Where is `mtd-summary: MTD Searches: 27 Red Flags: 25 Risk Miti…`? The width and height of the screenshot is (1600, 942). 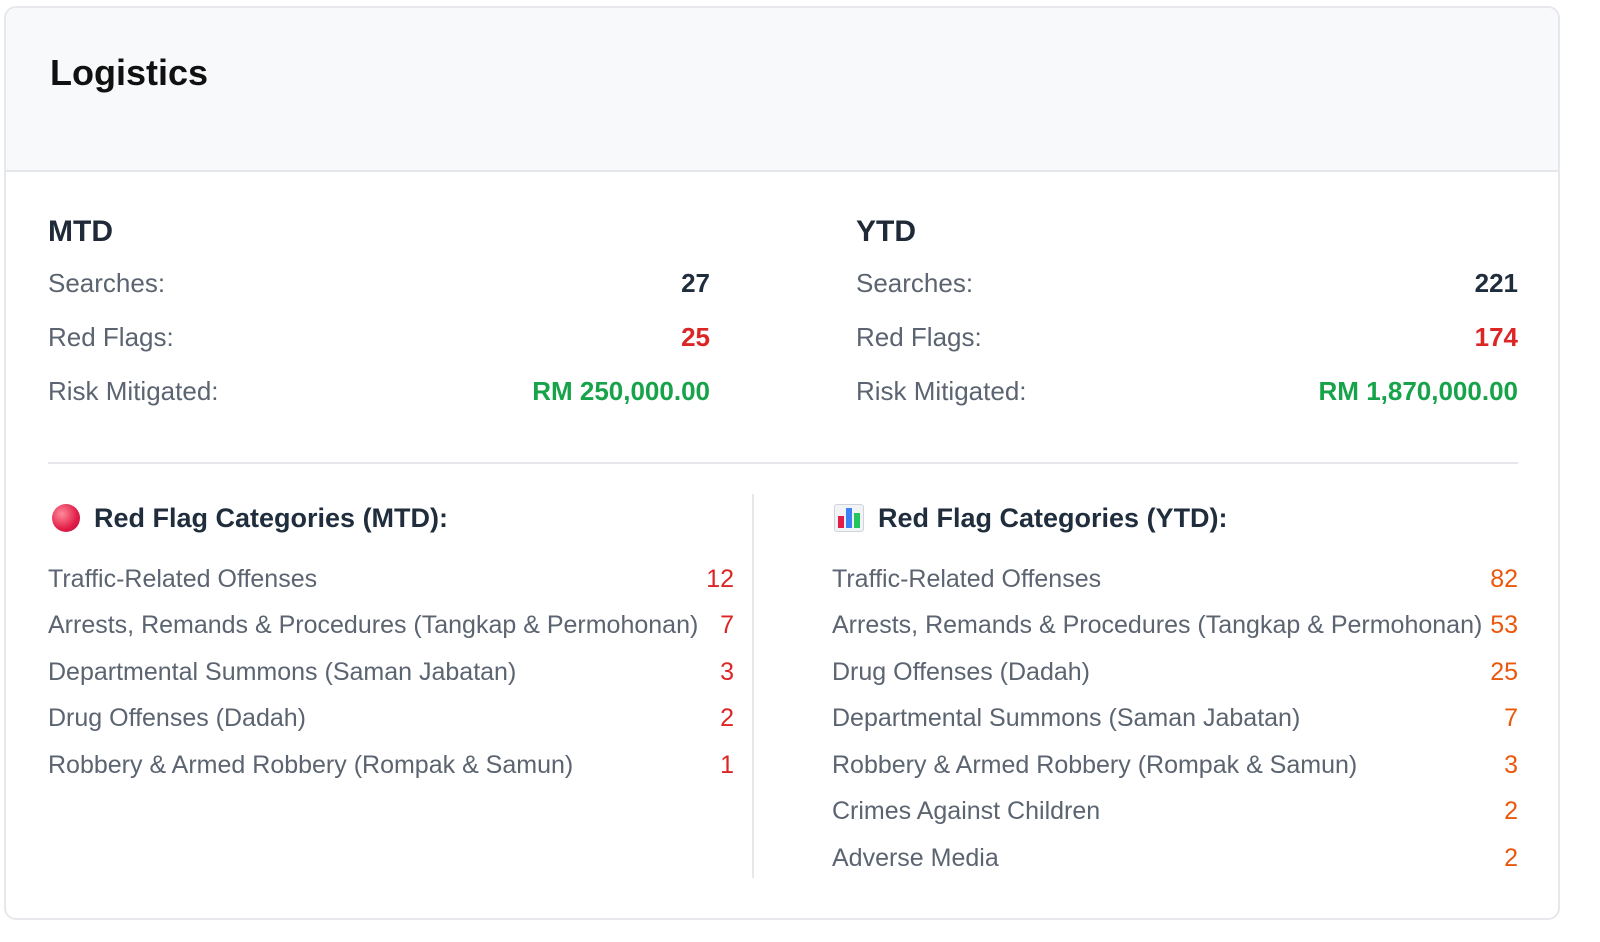 mtd-summary: MTD Searches: 27 Red Flags: 25 Risk Miti… is located at coordinates (379, 313).